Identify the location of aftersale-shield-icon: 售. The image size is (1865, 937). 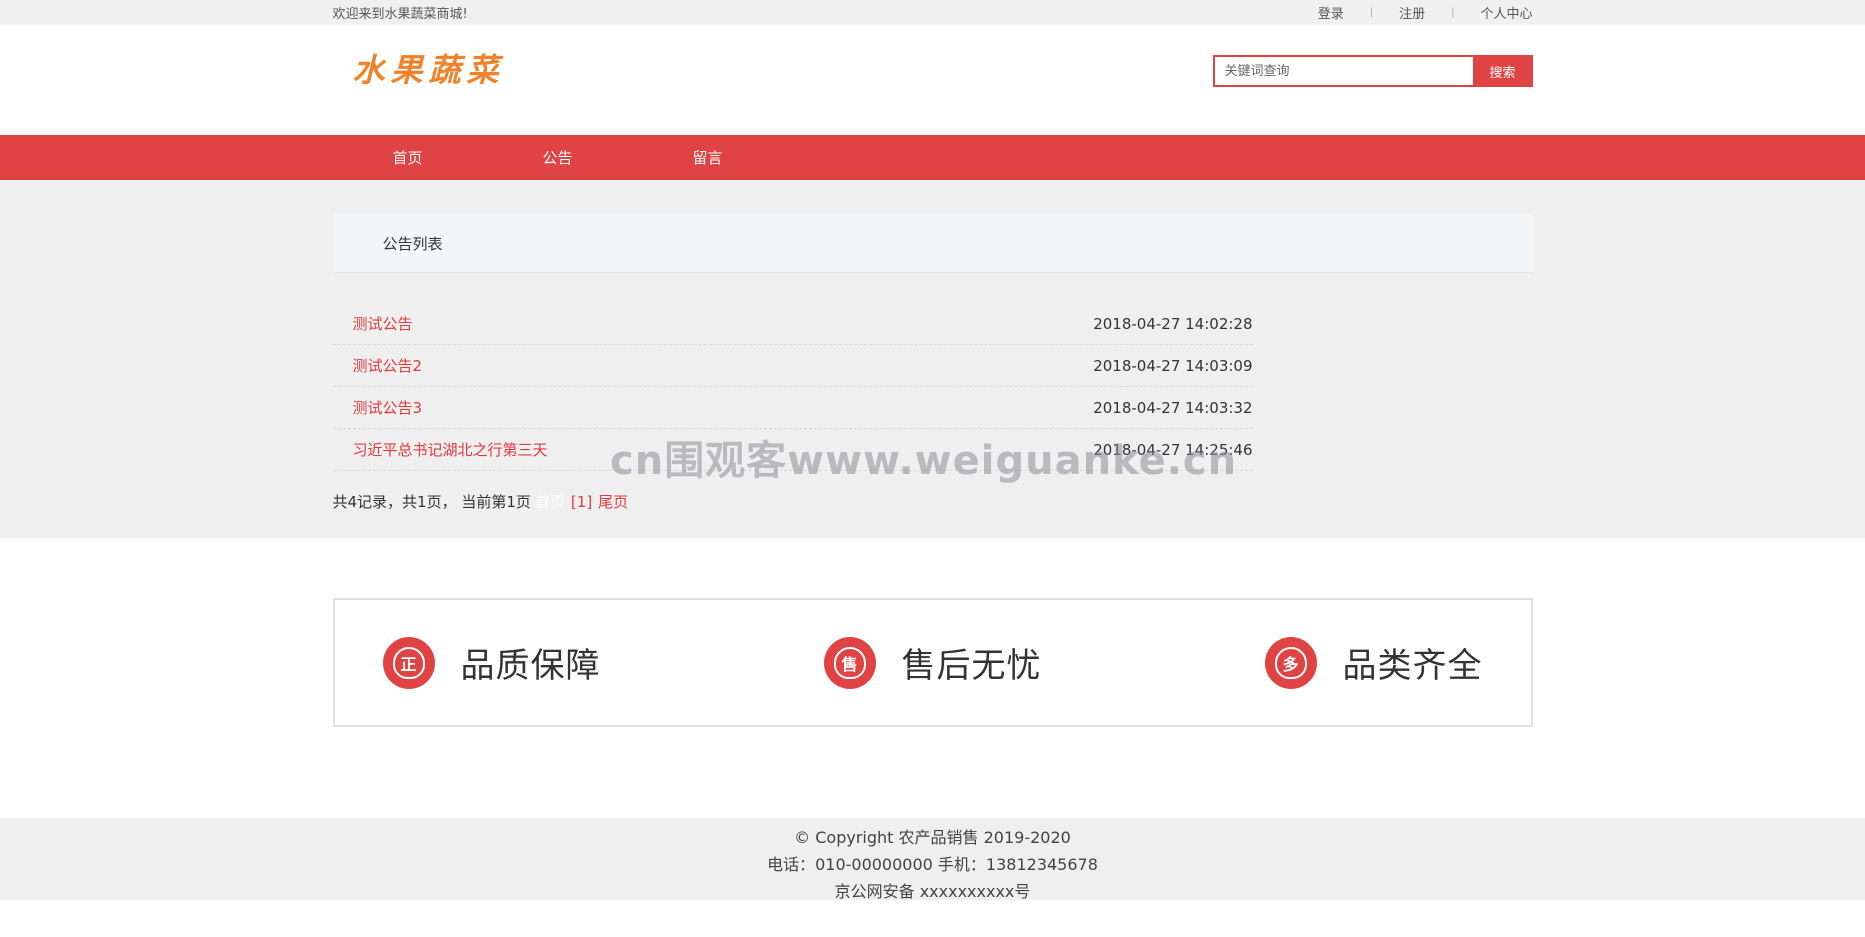
(849, 662).